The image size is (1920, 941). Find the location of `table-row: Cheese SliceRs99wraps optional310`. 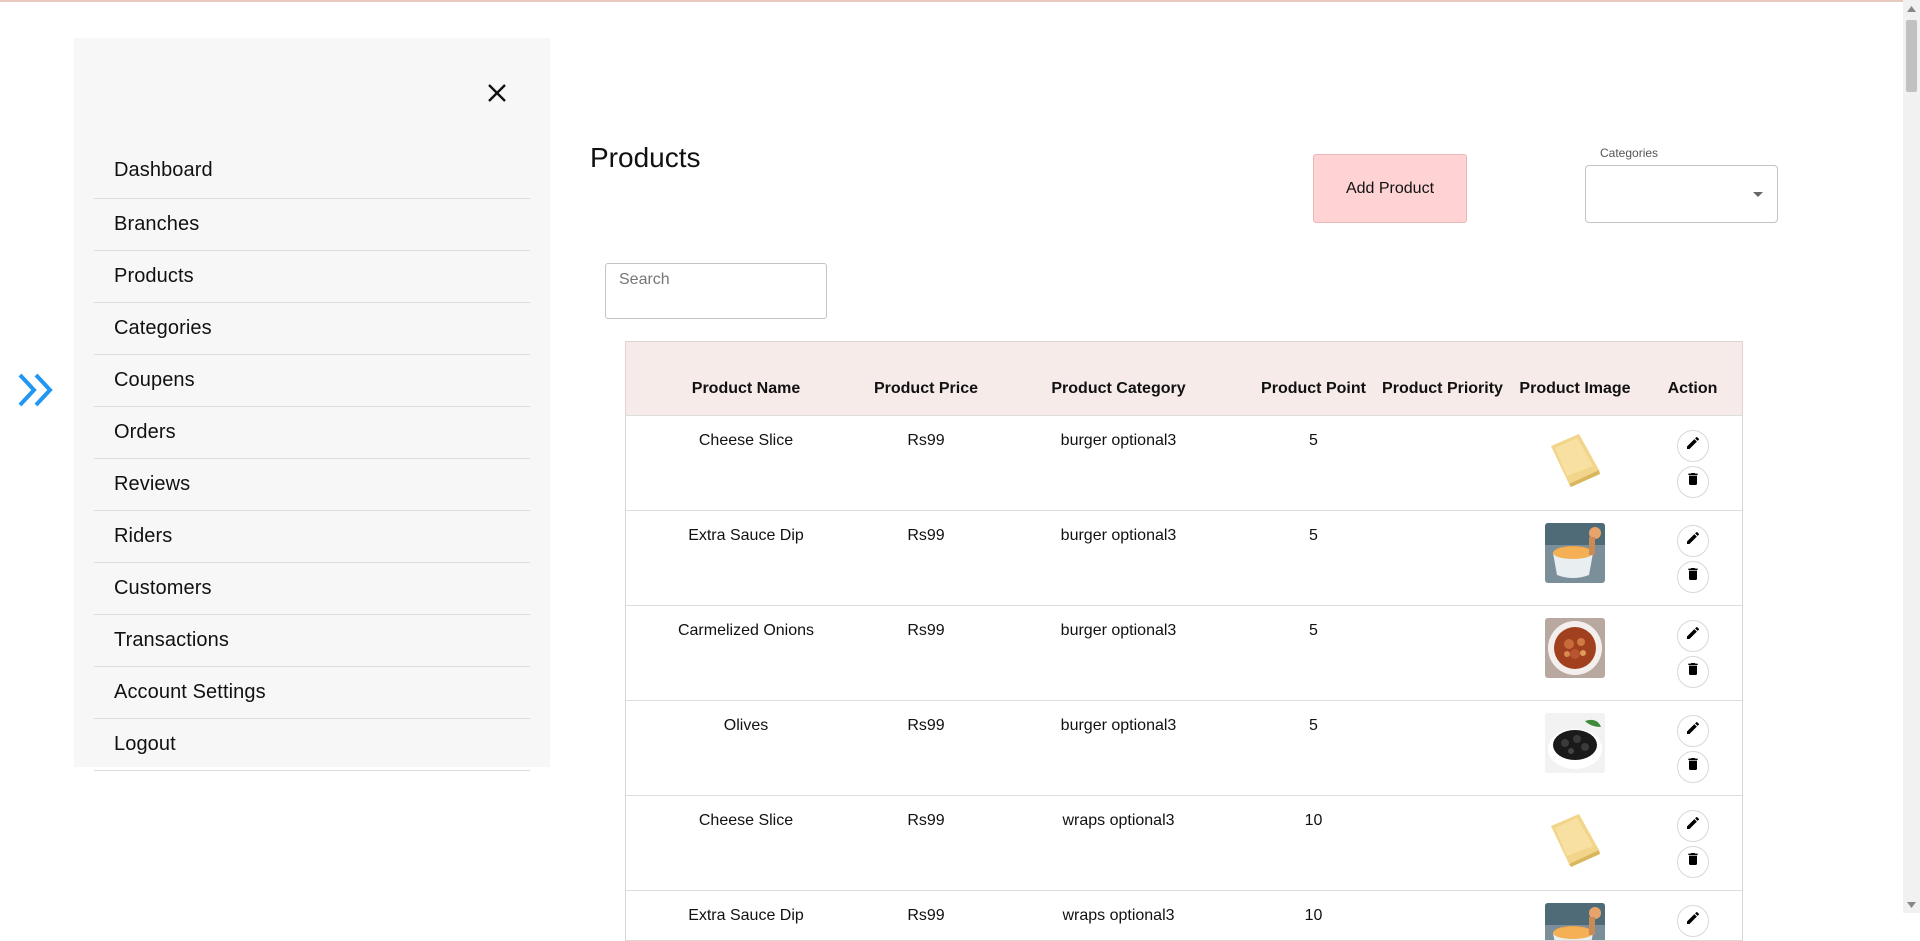

table-row: Cheese SliceRs99wraps optional310 is located at coordinates (1184, 842).